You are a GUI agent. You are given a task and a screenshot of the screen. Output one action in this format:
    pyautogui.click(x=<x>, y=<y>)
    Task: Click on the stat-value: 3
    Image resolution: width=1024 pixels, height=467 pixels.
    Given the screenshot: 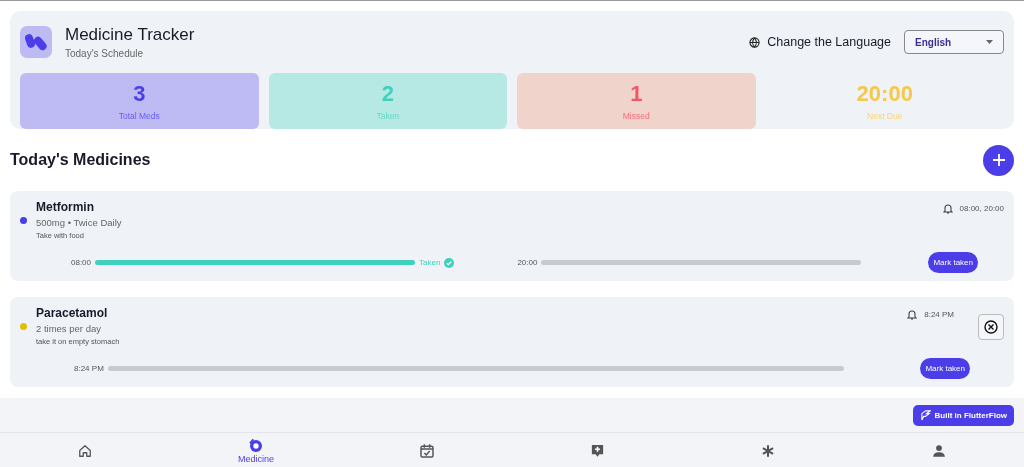 What is the action you would take?
    pyautogui.click(x=139, y=93)
    